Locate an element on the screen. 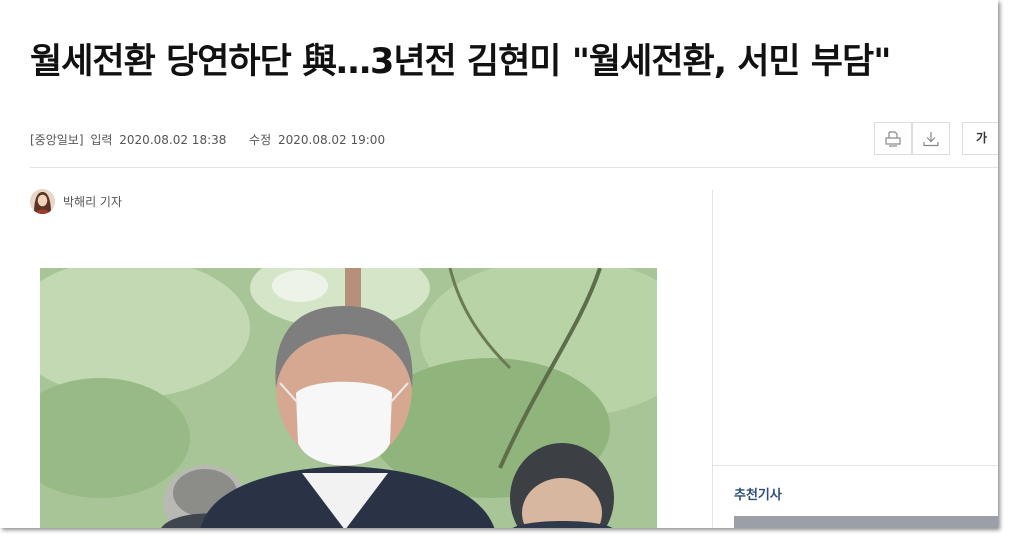 This screenshot has height=545, width=1015. sidebar-divider is located at coordinates (712, 359).